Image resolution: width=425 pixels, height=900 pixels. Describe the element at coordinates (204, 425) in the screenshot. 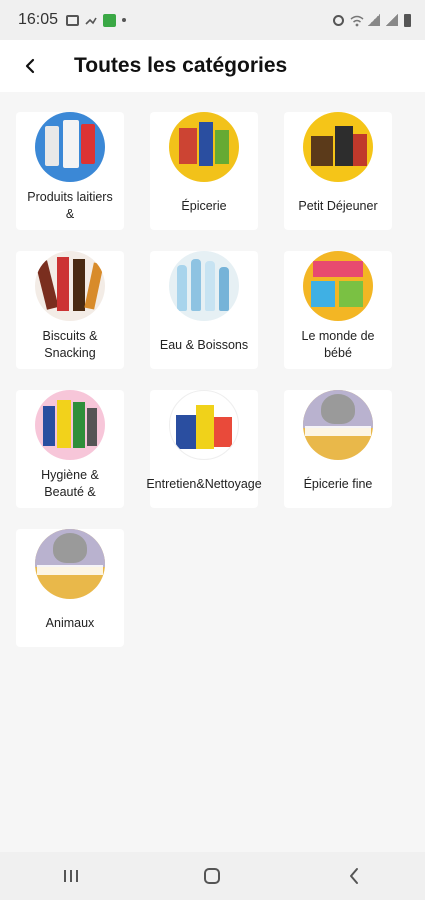

I see `cleaning-thumbnail` at that location.